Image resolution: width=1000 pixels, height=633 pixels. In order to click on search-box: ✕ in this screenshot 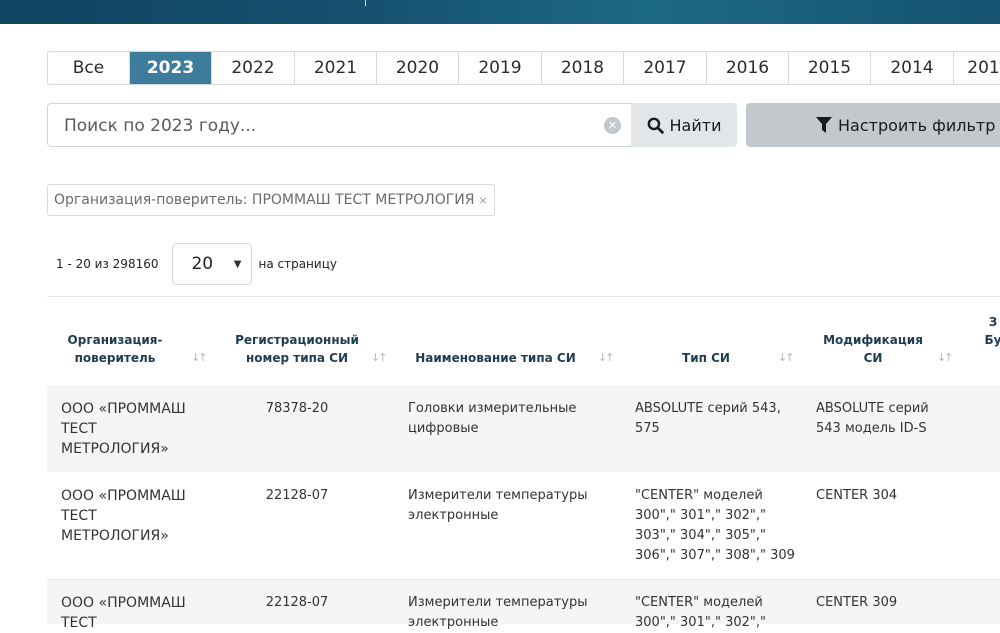, I will do `click(339, 125)`.